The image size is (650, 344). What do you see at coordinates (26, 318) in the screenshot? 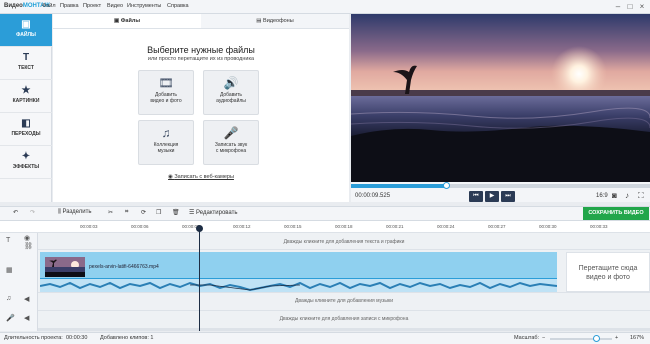
I see `mute-mic-icon: ◀` at bounding box center [26, 318].